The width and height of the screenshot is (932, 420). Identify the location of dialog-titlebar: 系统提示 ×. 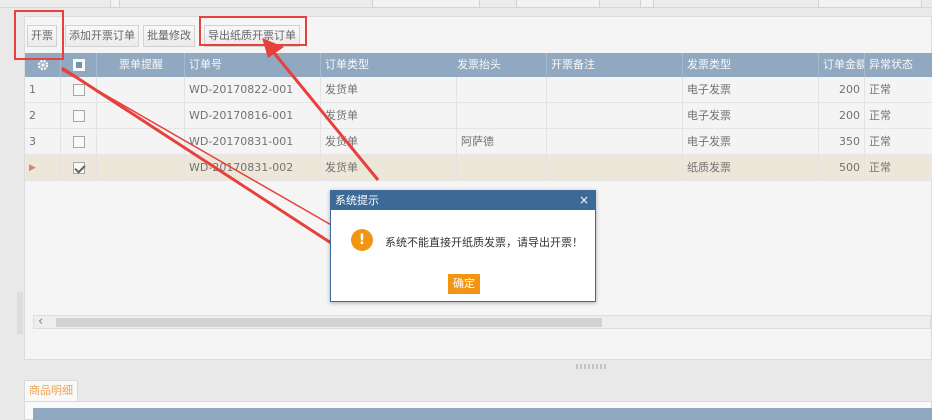
(463, 200).